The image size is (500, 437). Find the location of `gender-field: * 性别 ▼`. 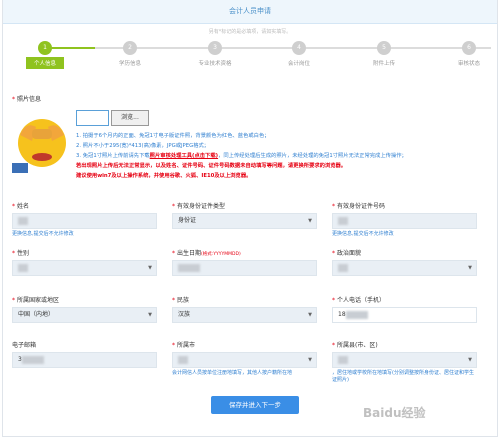

gender-field: * 性别 ▼ is located at coordinates (84, 262).